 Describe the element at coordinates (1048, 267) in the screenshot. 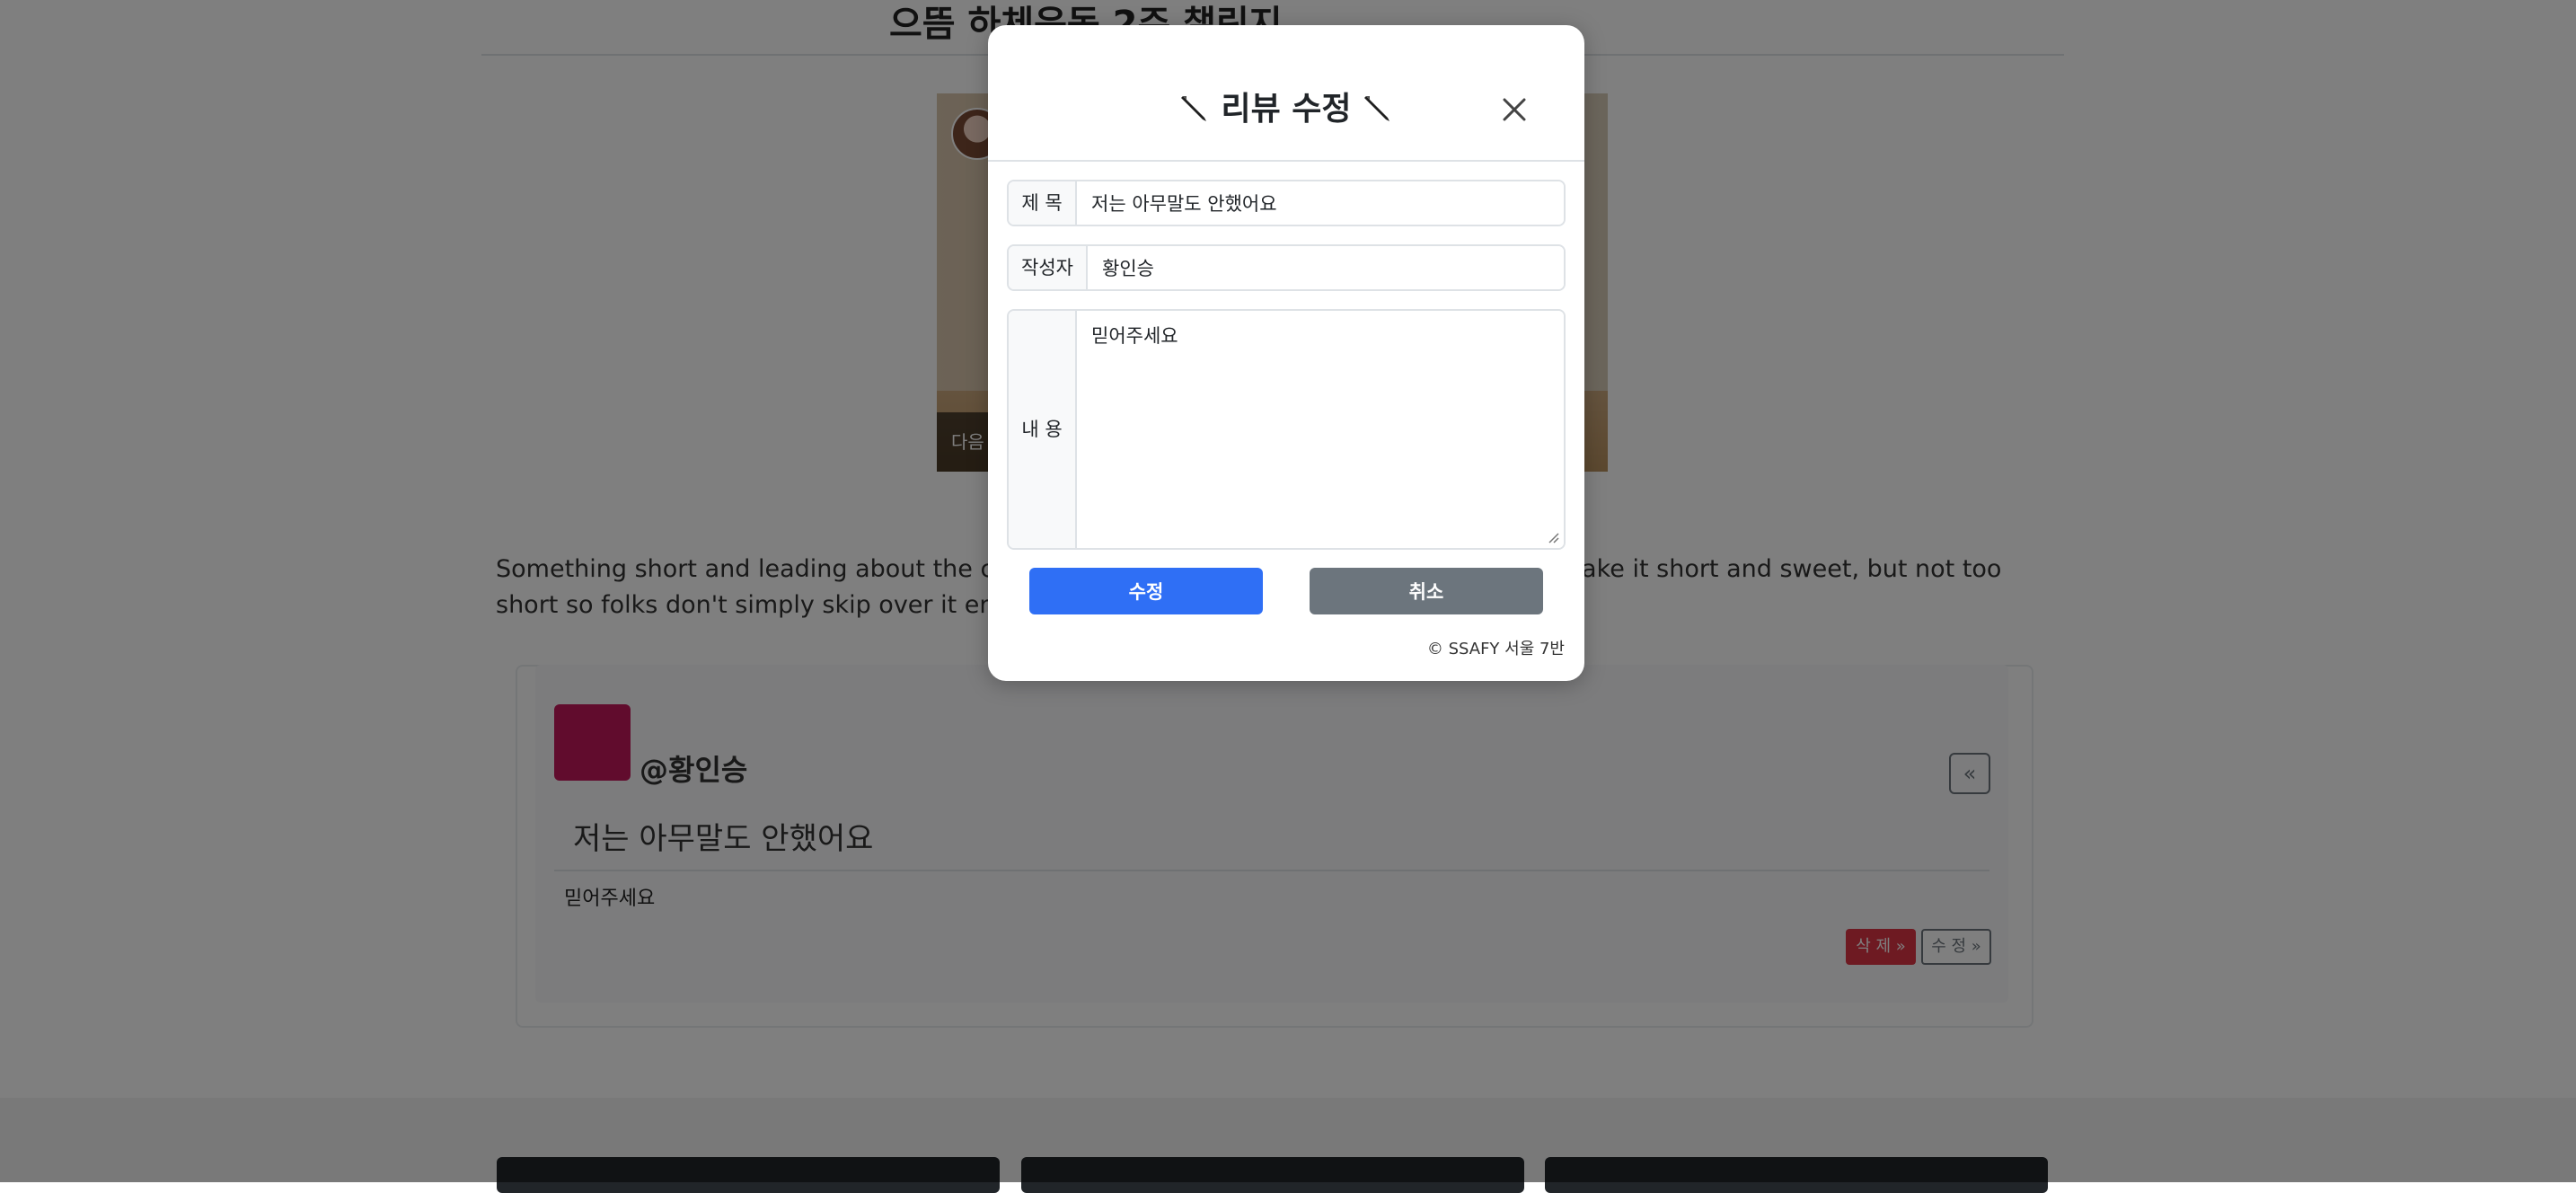

I see `author-label: 작성자` at that location.